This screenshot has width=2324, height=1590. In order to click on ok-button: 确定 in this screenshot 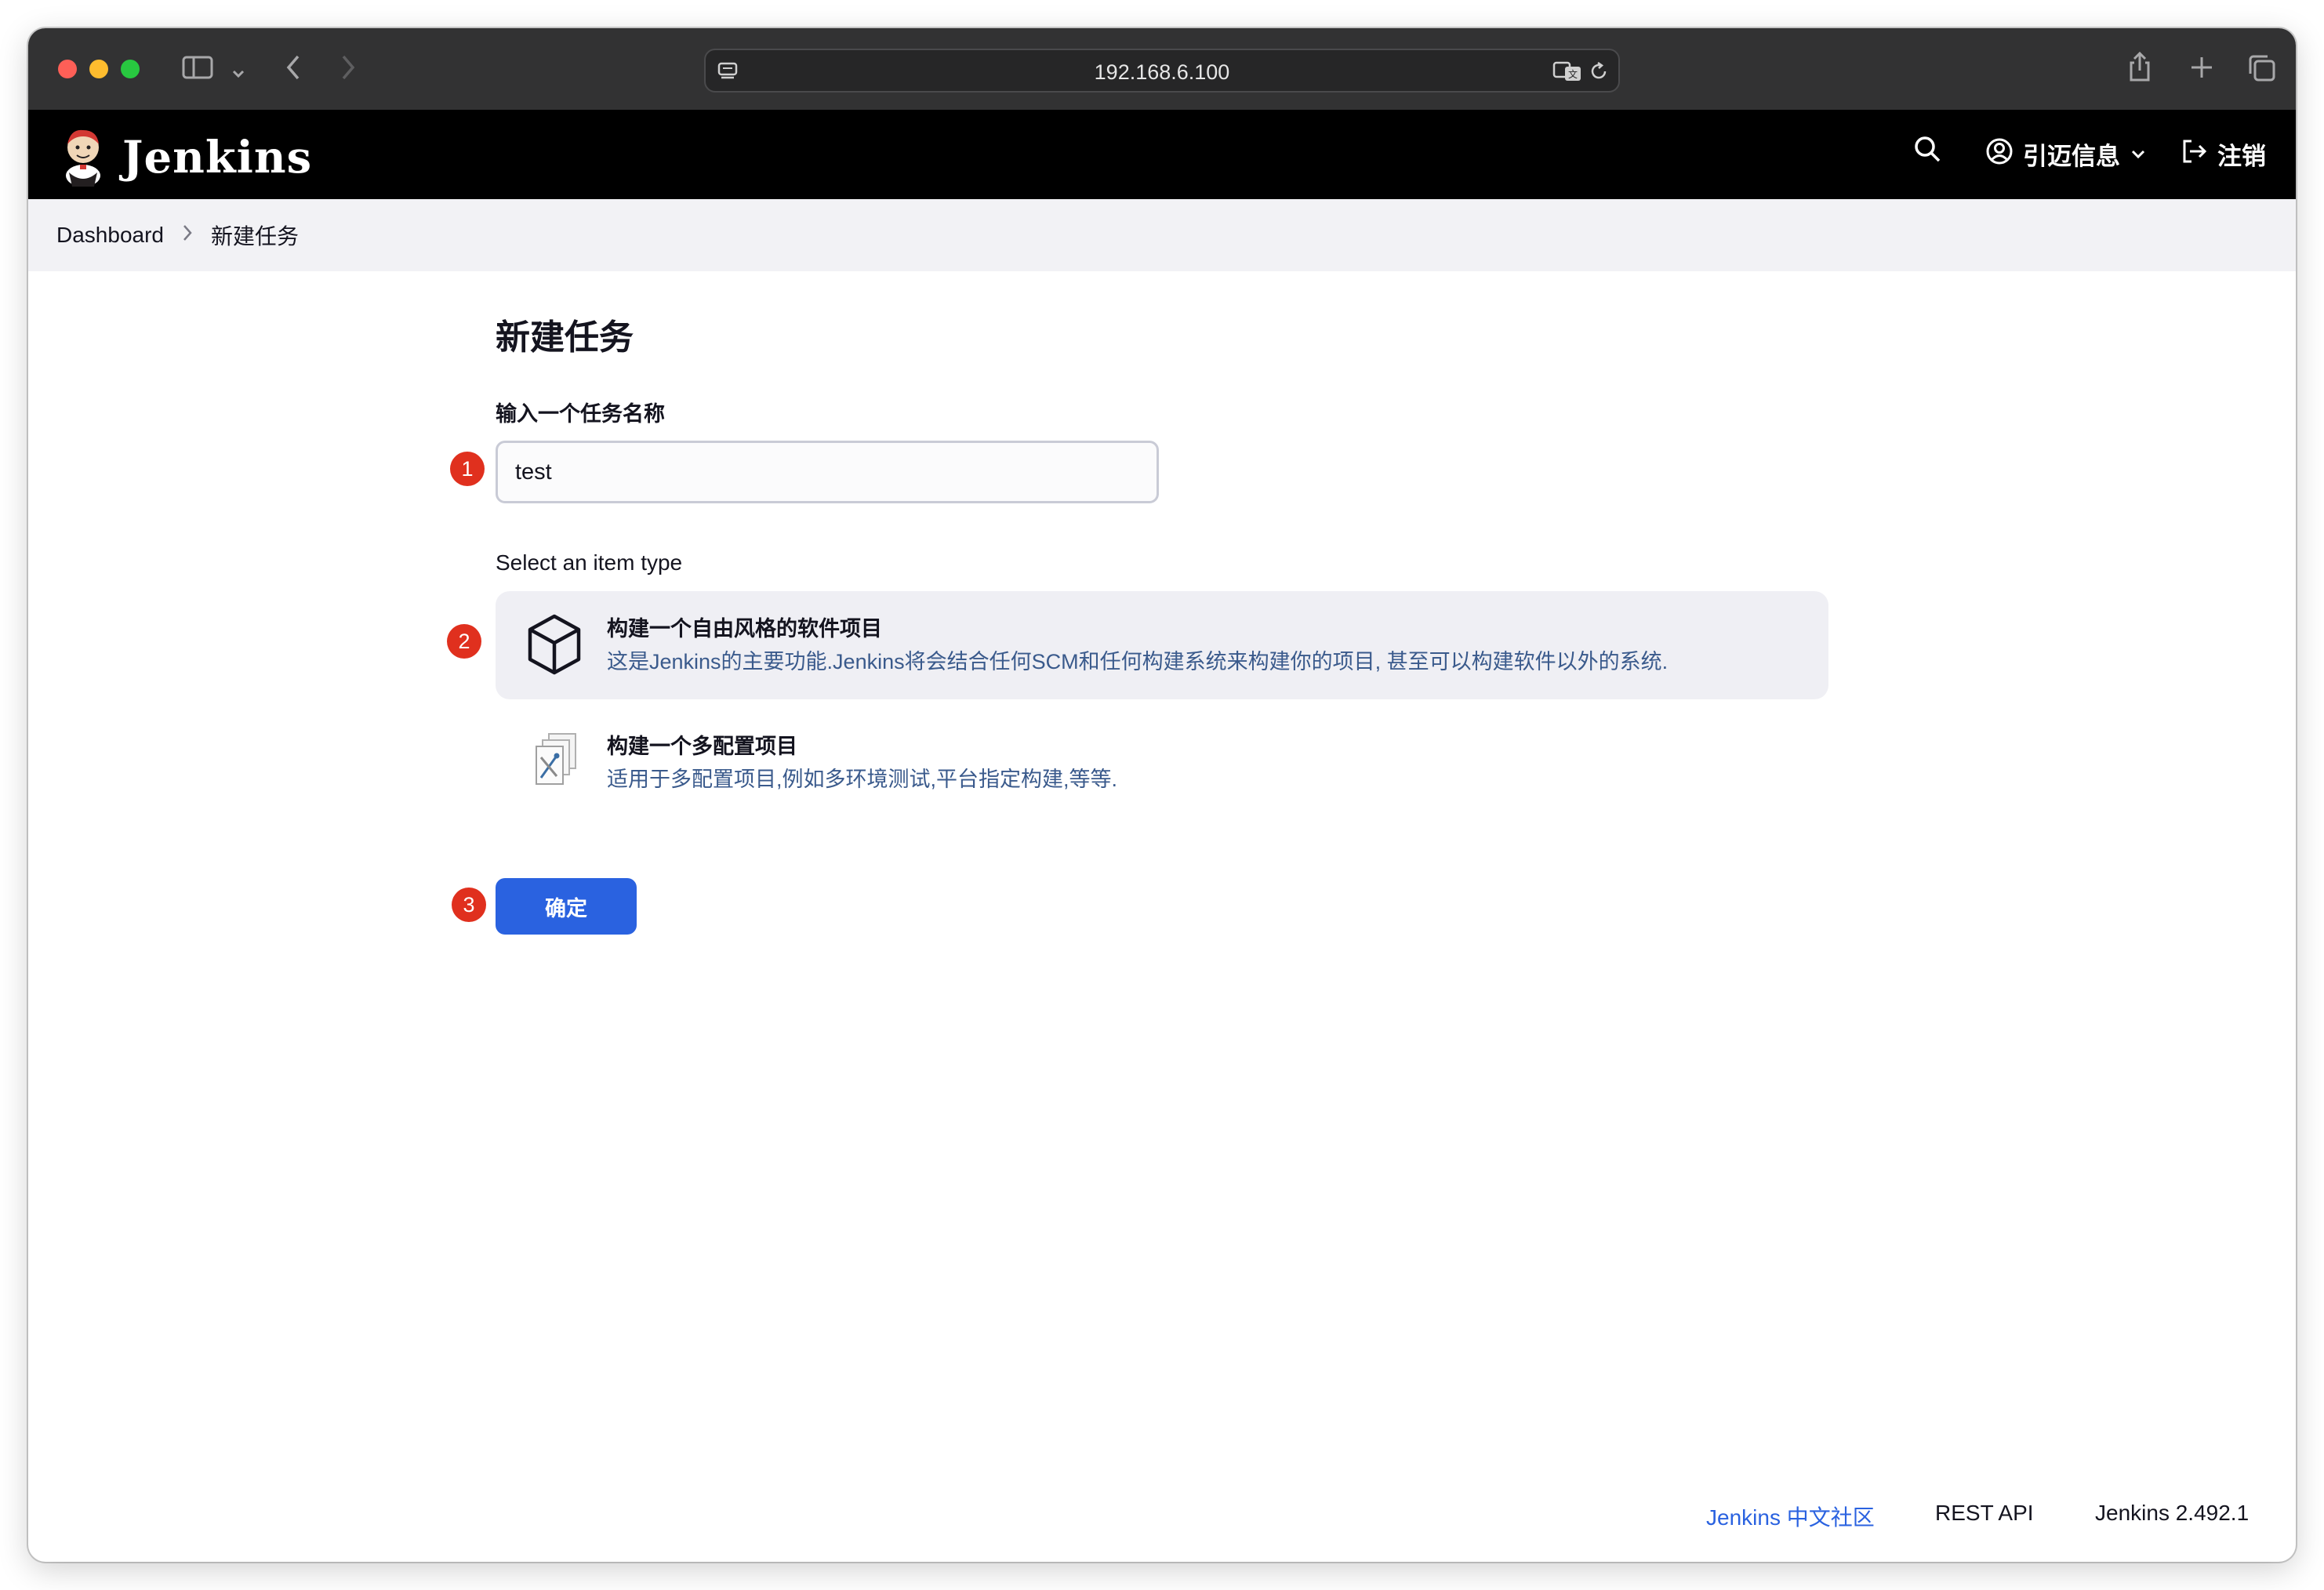, I will do `click(566, 906)`.